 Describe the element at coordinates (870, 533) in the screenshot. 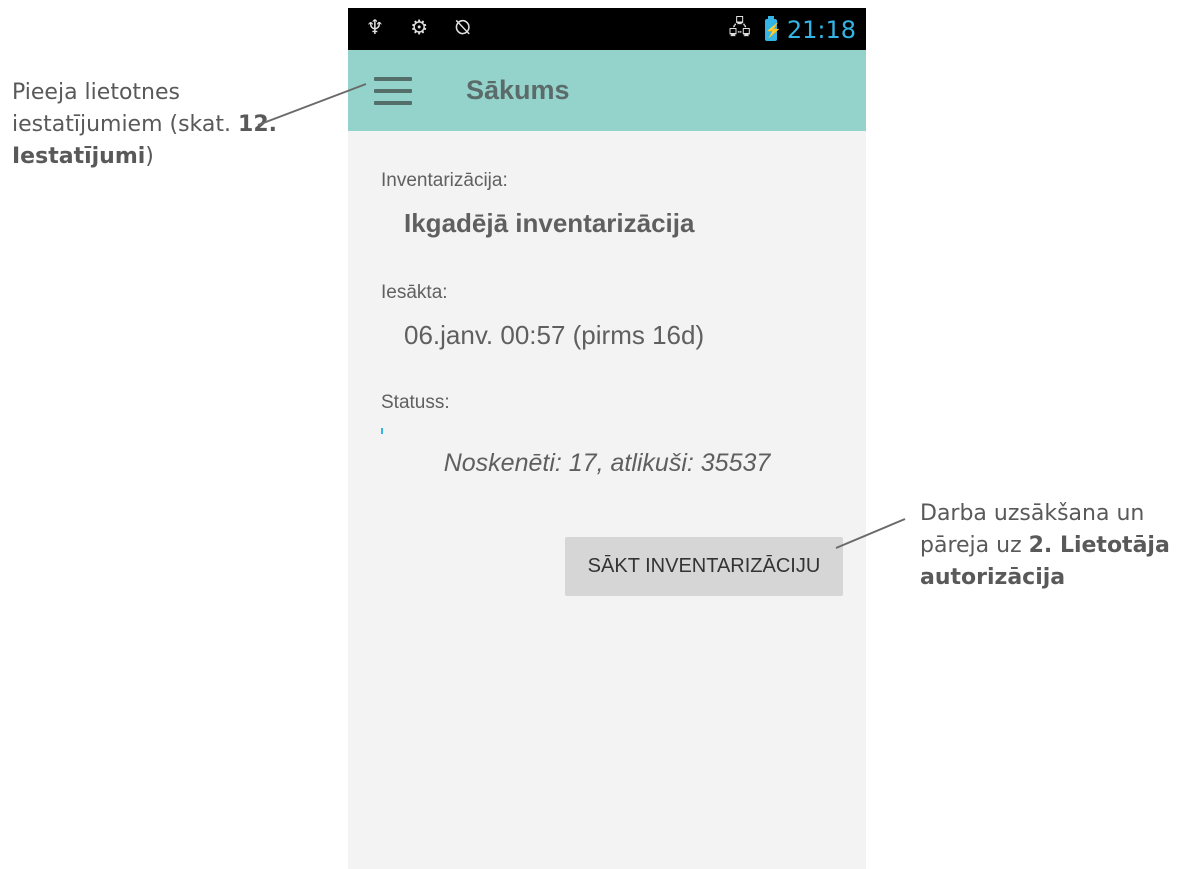

I see `callout-line-start` at that location.